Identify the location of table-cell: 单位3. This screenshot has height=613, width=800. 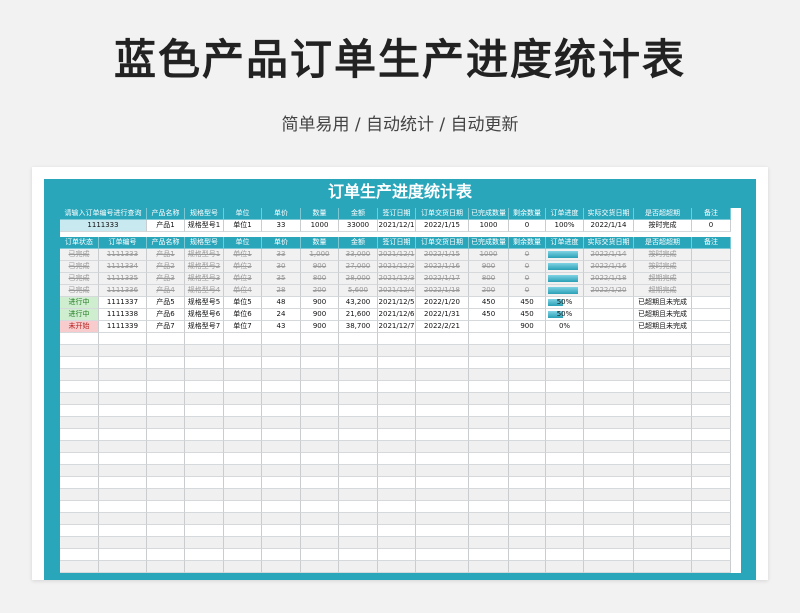
(243, 279).